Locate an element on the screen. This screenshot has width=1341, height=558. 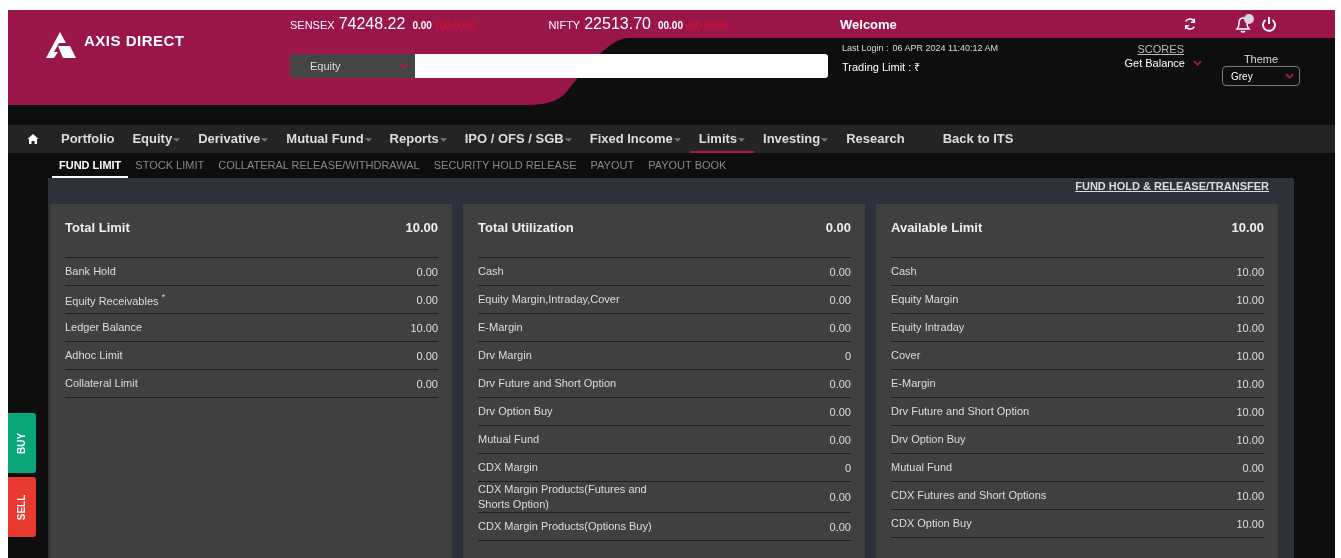
nav-menu-item: Research is located at coordinates (875, 139).